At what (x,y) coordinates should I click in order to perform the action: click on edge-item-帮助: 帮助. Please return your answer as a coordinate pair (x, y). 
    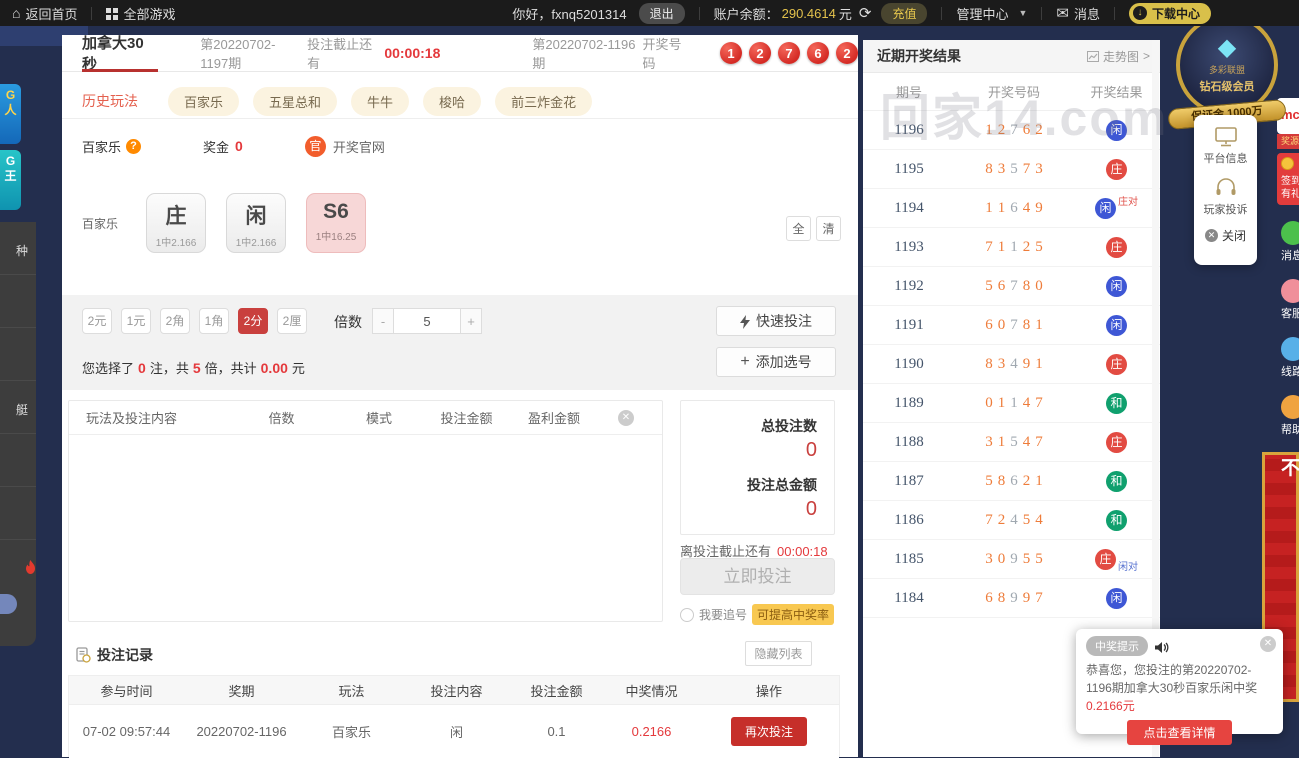
    Looking at the image, I should click on (1288, 416).